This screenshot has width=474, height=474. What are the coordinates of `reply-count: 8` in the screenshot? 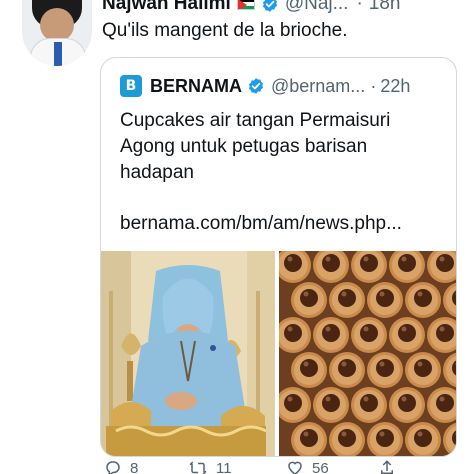 It's located at (134, 466).